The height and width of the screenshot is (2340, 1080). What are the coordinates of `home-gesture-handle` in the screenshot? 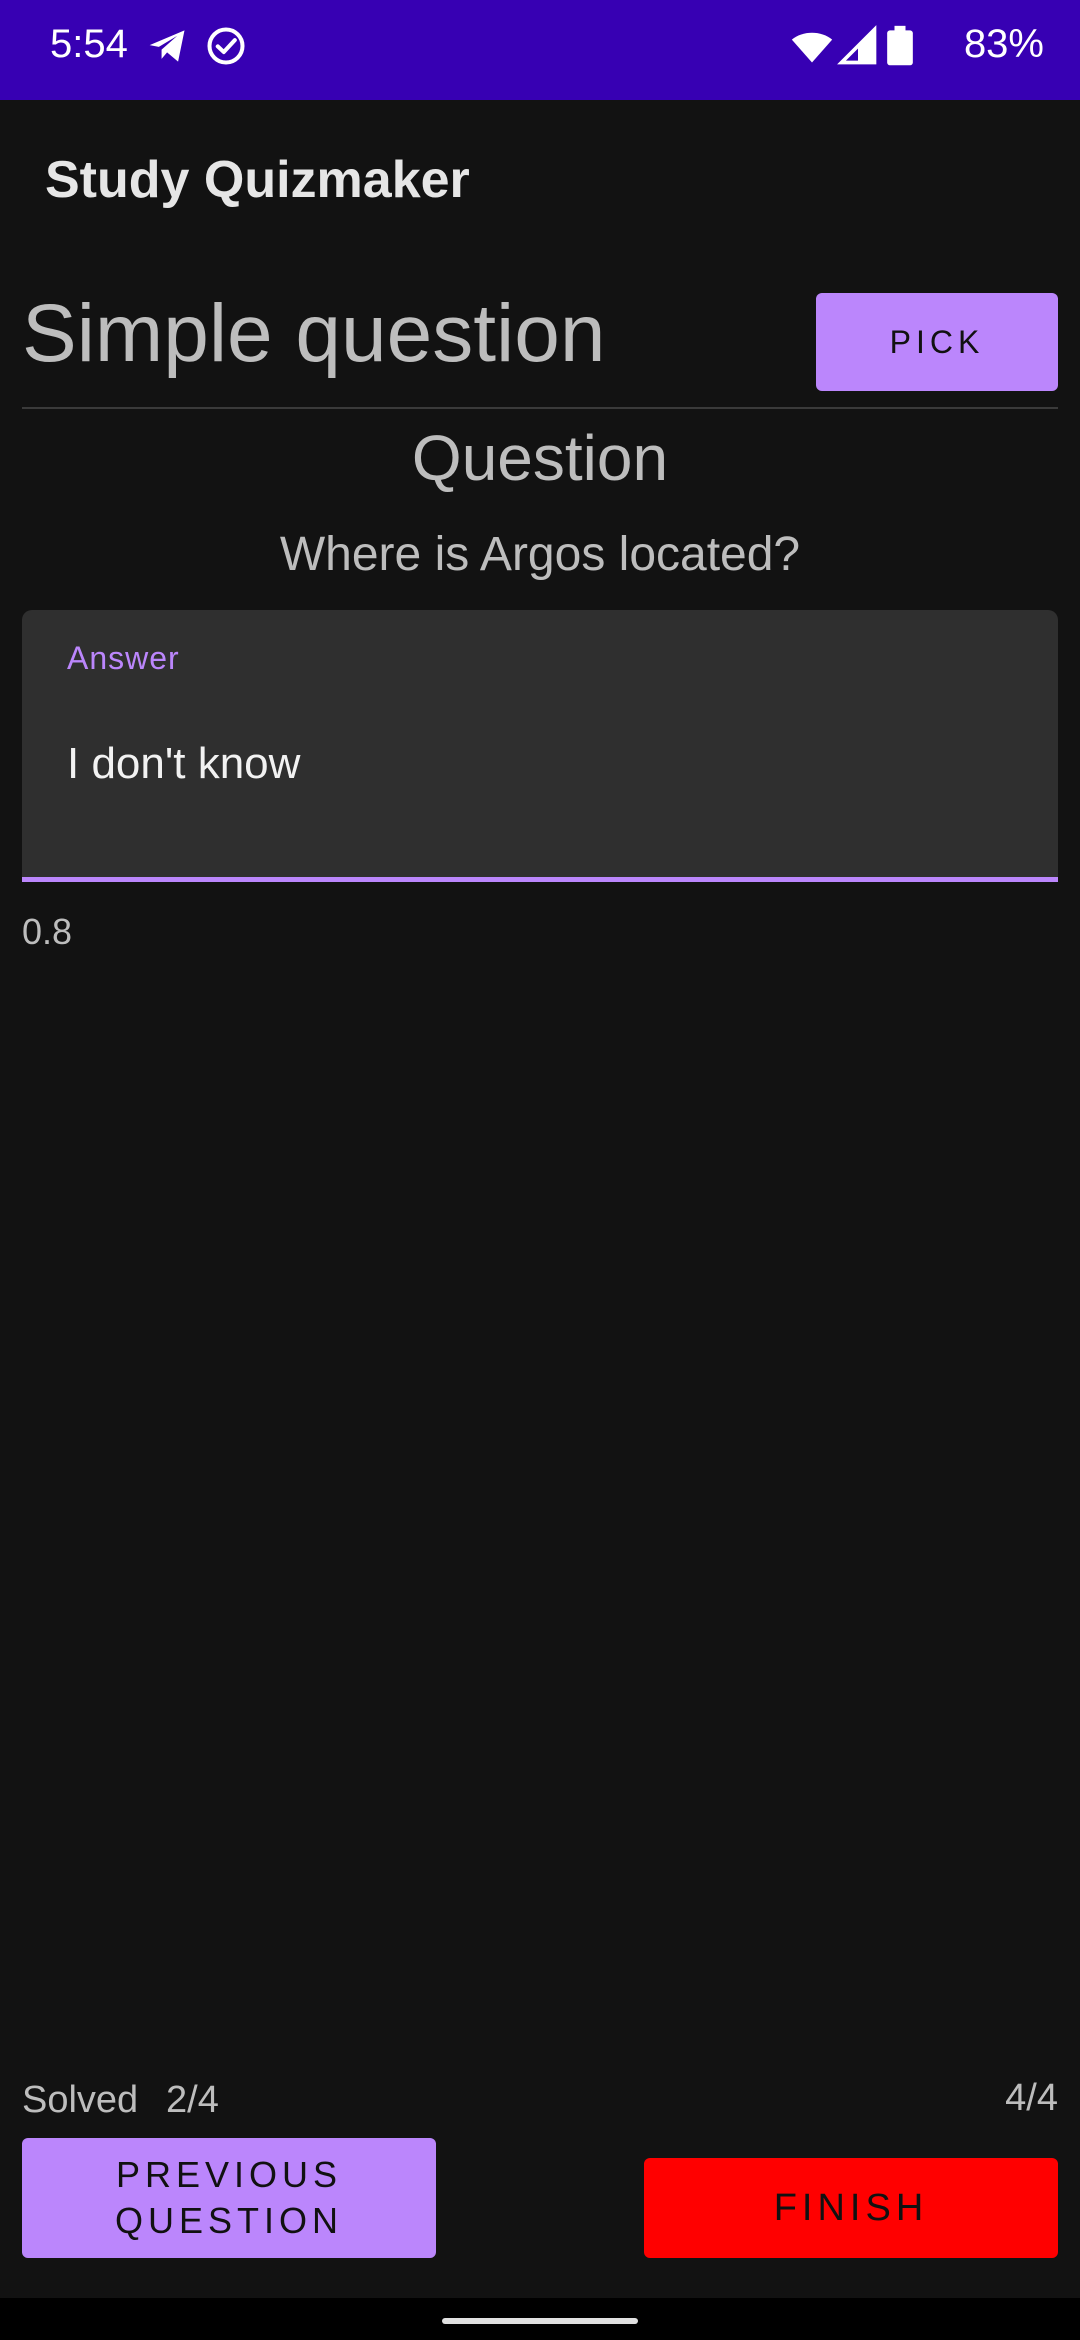 It's located at (540, 2321).